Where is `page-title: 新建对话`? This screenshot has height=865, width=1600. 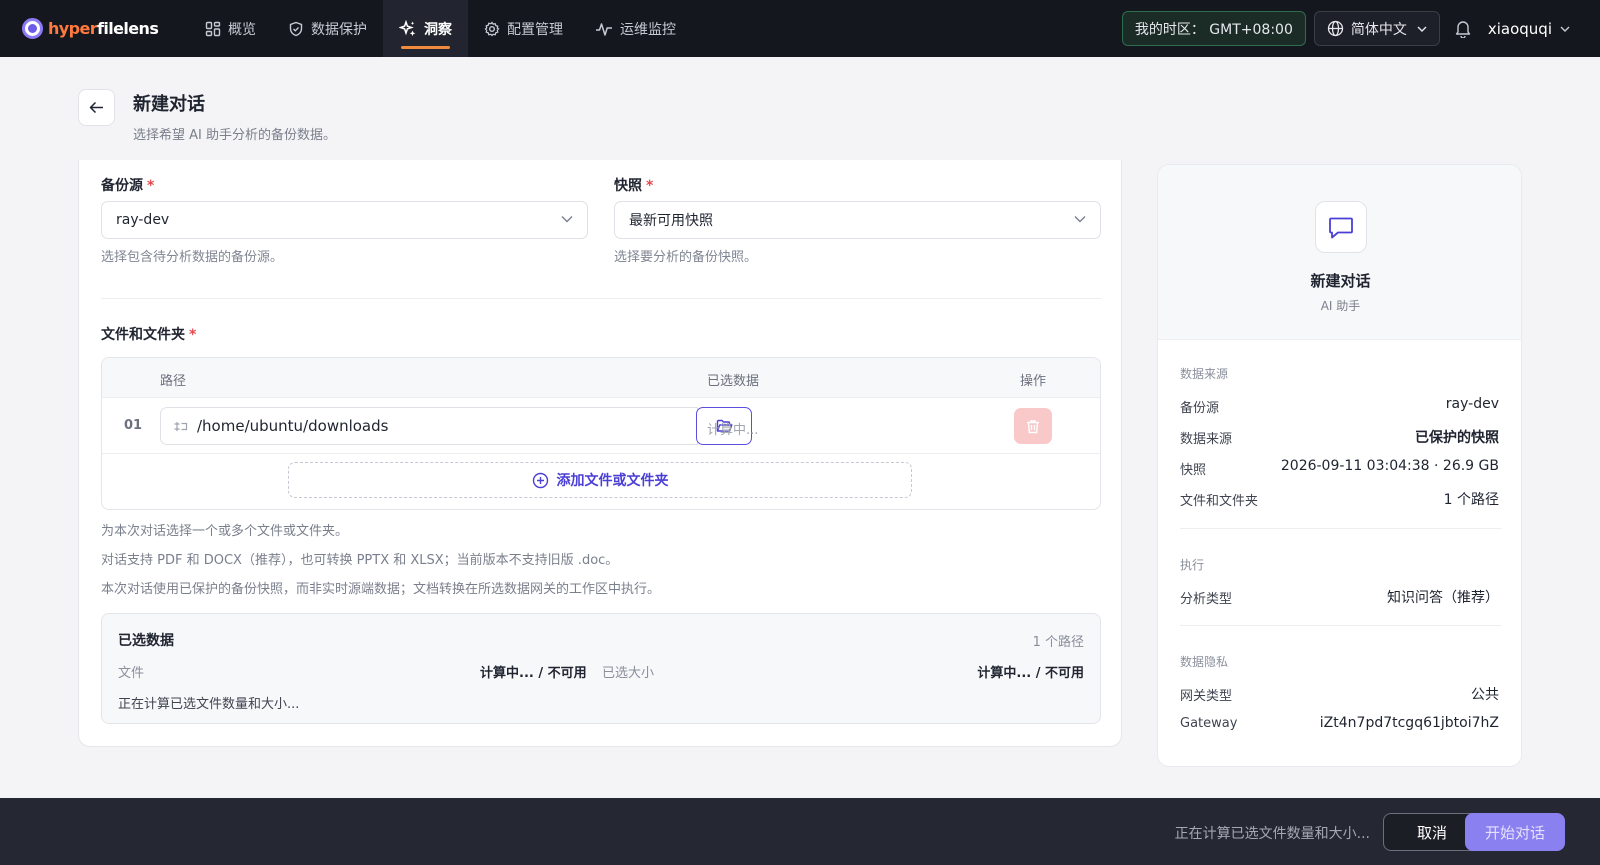
page-title: 新建对话 is located at coordinates (169, 104).